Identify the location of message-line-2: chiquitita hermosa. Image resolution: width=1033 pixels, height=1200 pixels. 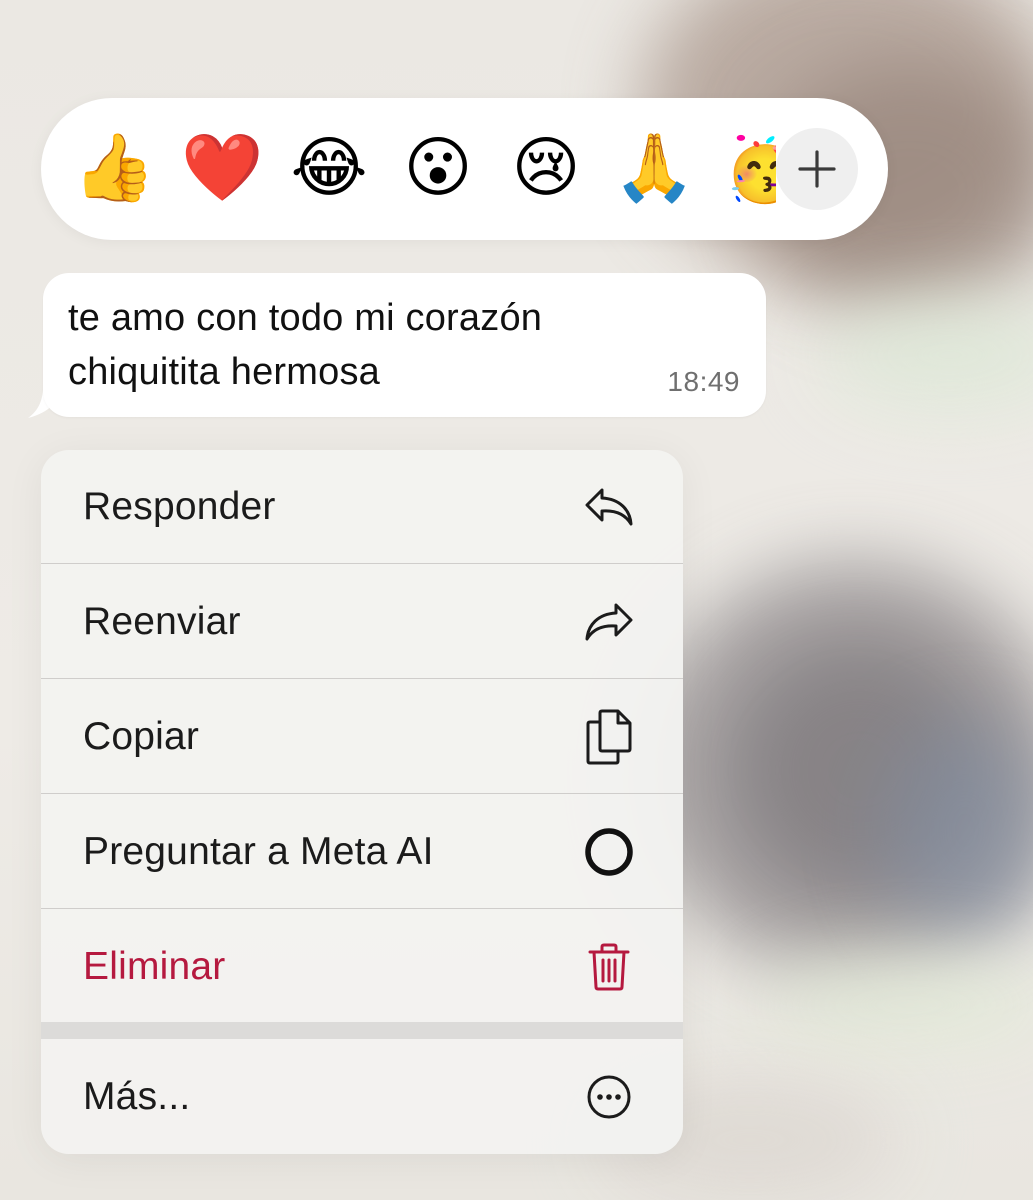
(224, 372).